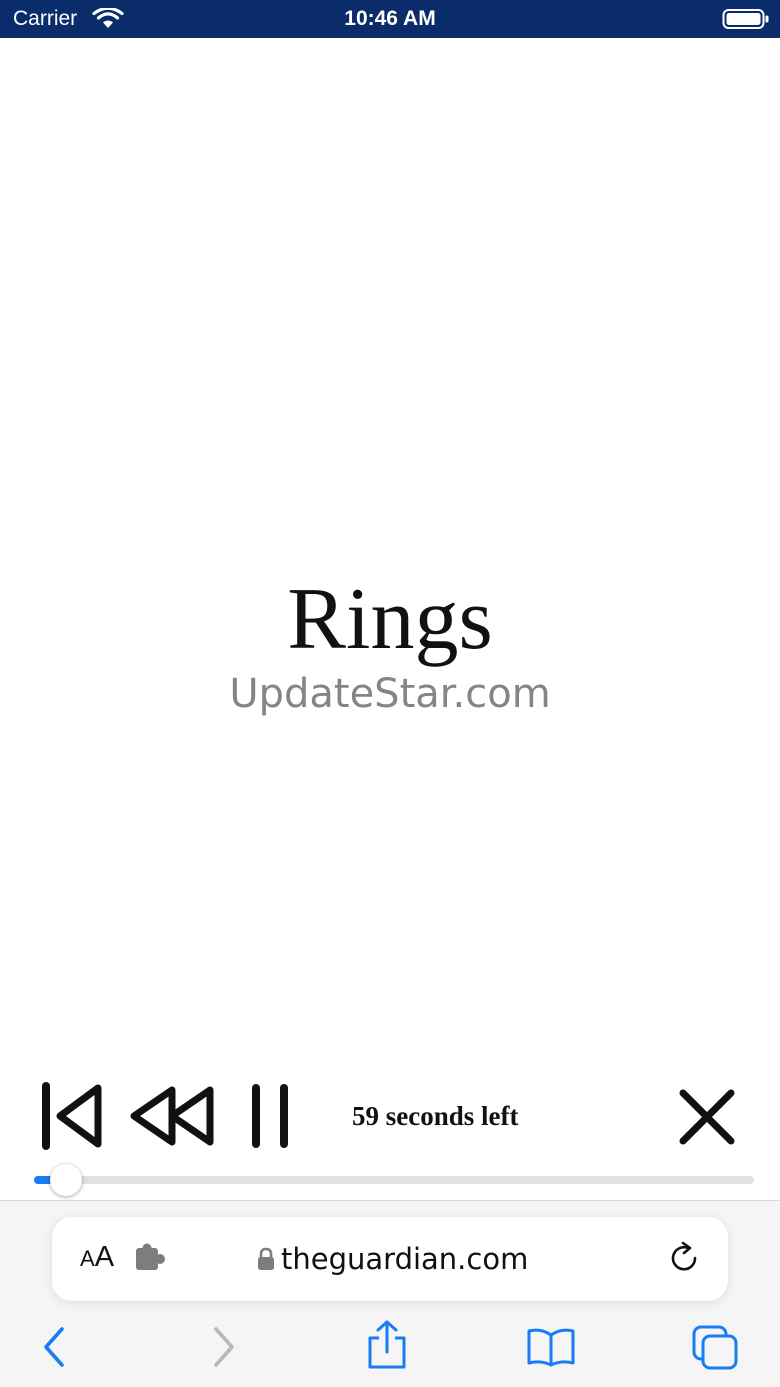 The height and width of the screenshot is (1387, 780). I want to click on status-bar: Carrier 10:46 AM, so click(390, 19).